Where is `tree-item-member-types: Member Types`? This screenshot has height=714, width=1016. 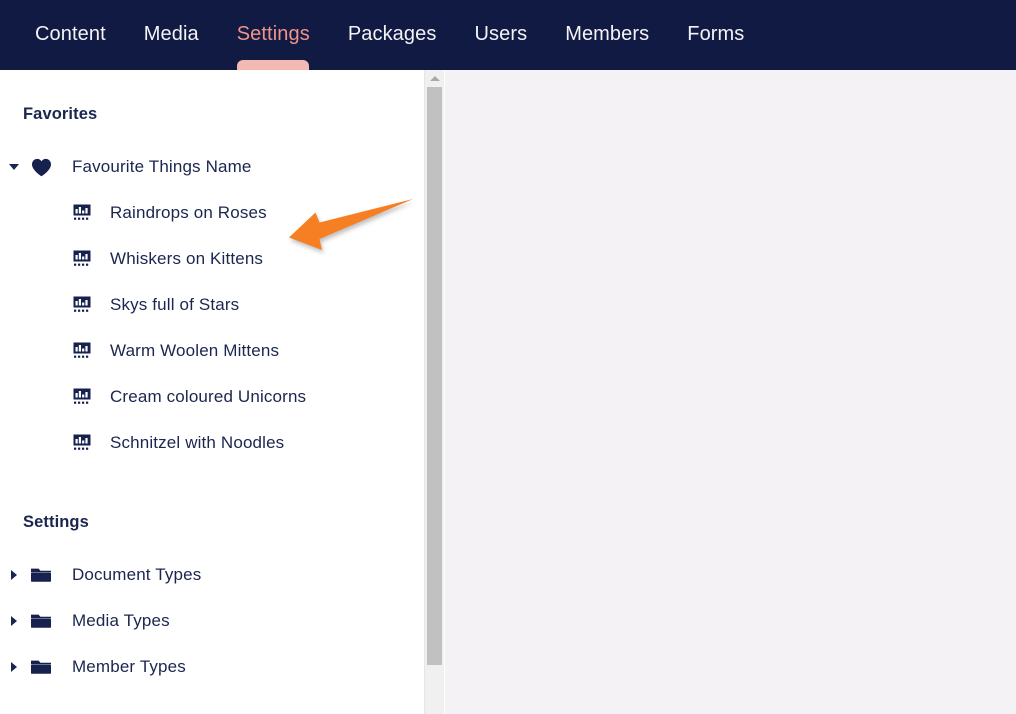 tree-item-member-types: Member Types is located at coordinates (212, 667).